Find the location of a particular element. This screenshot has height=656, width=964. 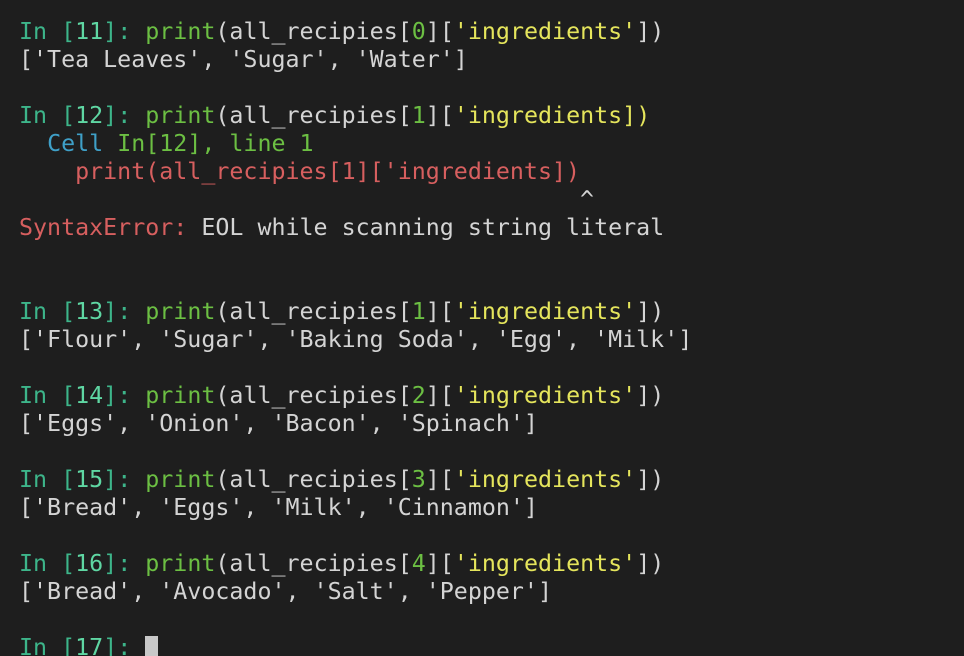

terminal-line: ['Bread', 'Avocado', 'Salt', 'Pepper'] is located at coordinates (285, 592).